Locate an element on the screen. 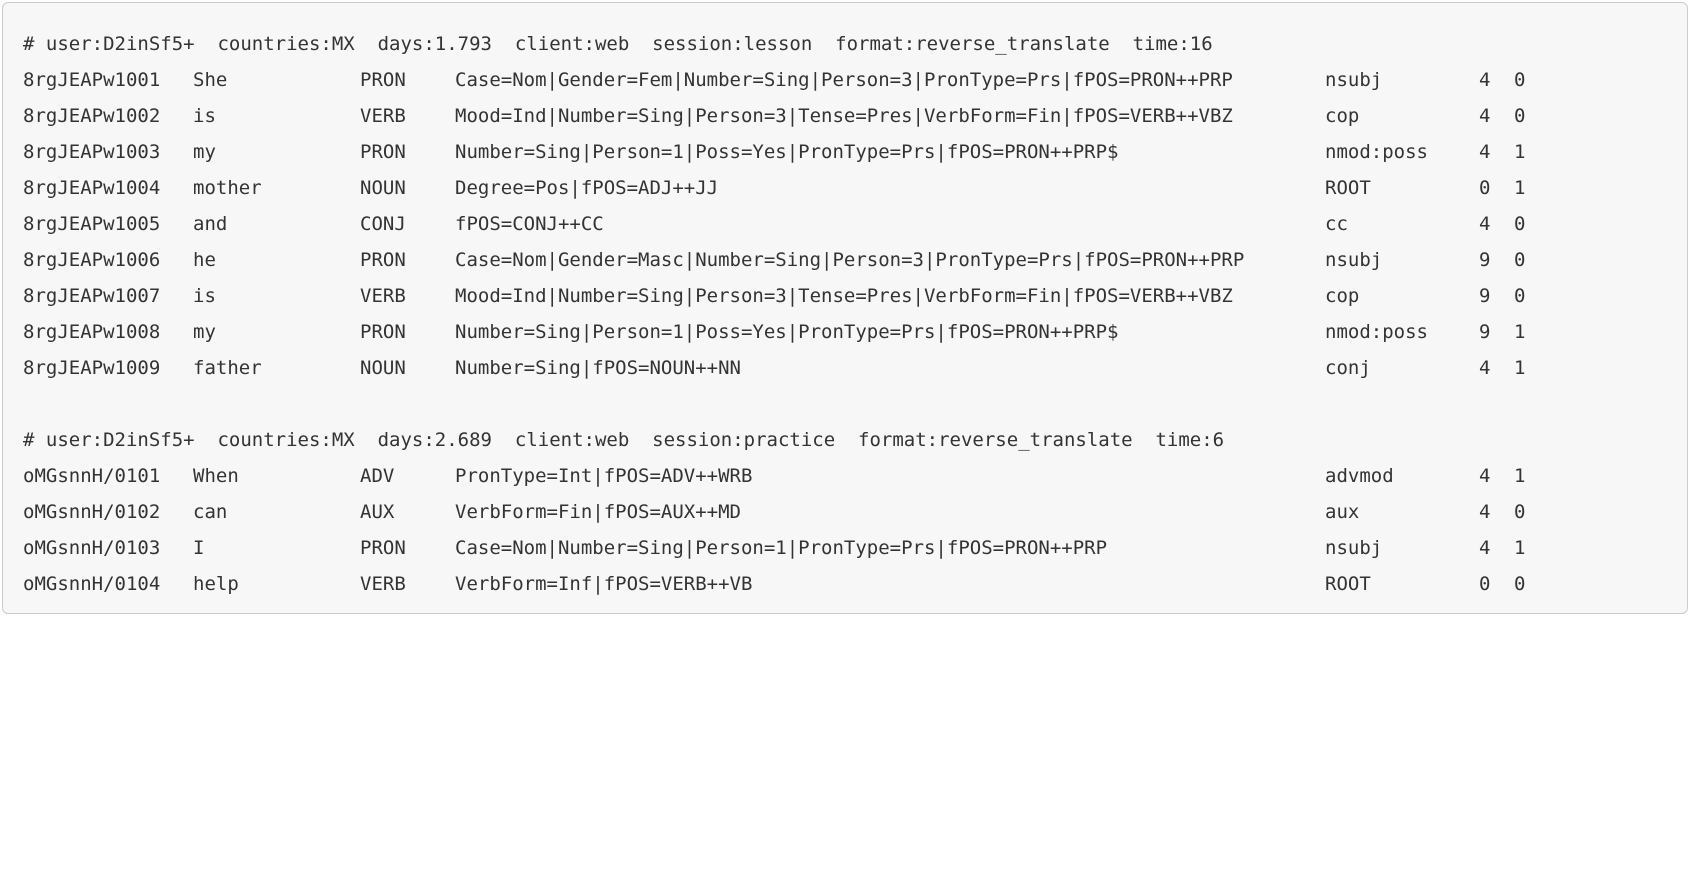  token-id: 8rgJEAPw1002 is located at coordinates (92, 116).